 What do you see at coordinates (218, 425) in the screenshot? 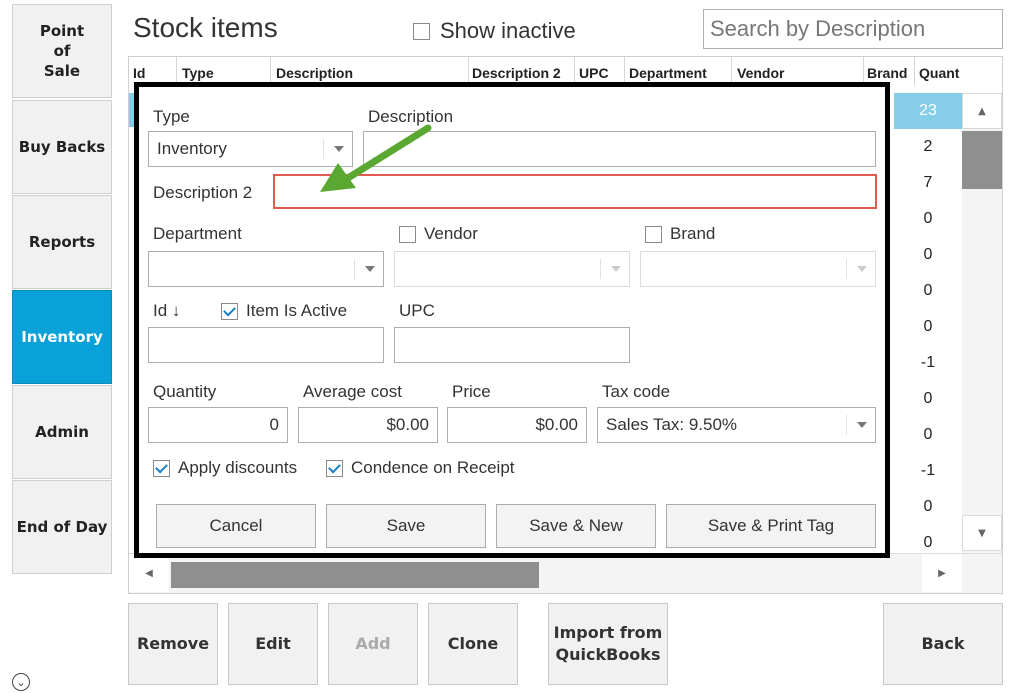
I see `quantity-input: 0` at bounding box center [218, 425].